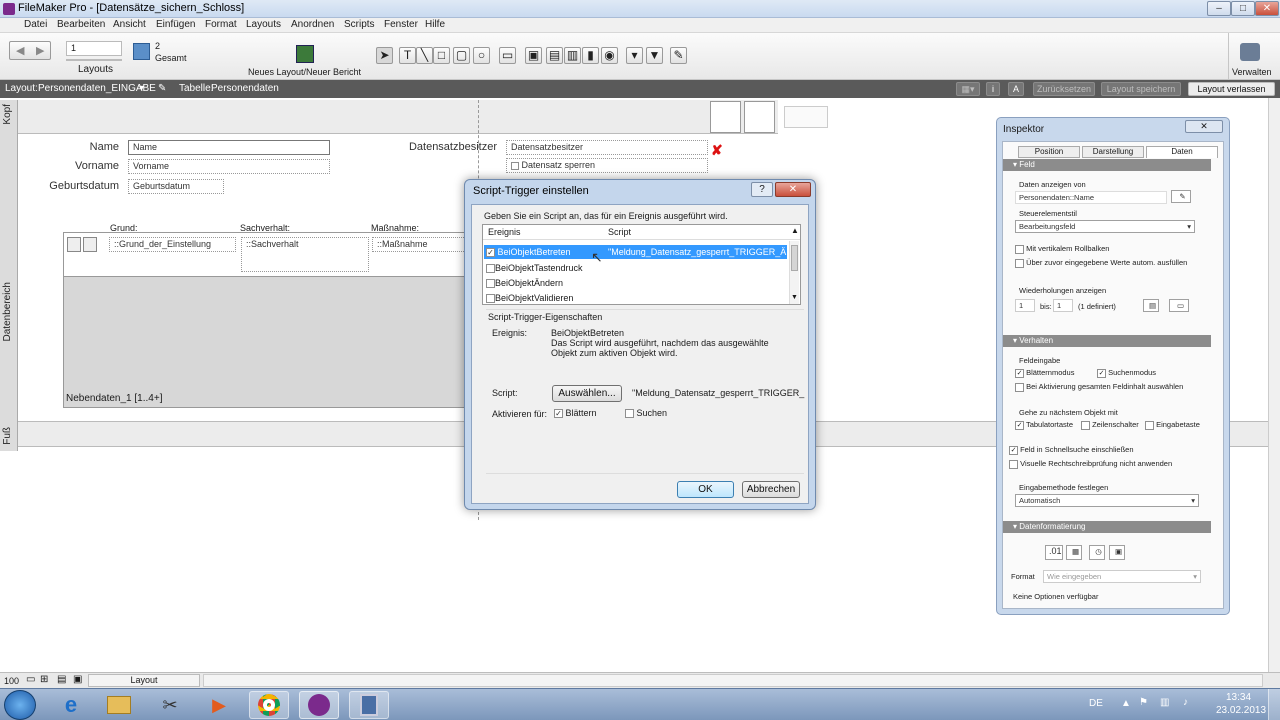 The image size is (1280, 720). I want to click on event-row-tastendruck: BeiObjektTastendruck, so click(635, 268).